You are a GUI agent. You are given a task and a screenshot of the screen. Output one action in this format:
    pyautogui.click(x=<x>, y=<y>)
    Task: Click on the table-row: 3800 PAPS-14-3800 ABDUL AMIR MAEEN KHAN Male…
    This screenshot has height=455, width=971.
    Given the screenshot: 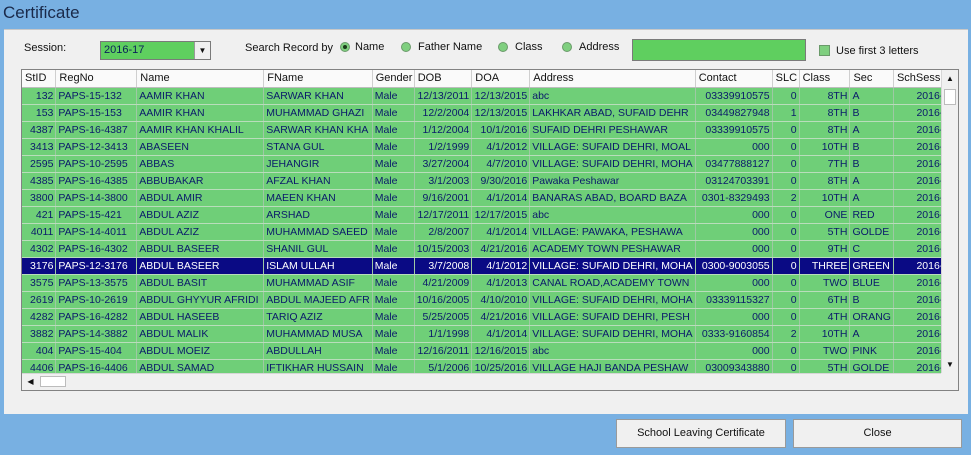 What is the action you would take?
    pyautogui.click(x=490, y=198)
    